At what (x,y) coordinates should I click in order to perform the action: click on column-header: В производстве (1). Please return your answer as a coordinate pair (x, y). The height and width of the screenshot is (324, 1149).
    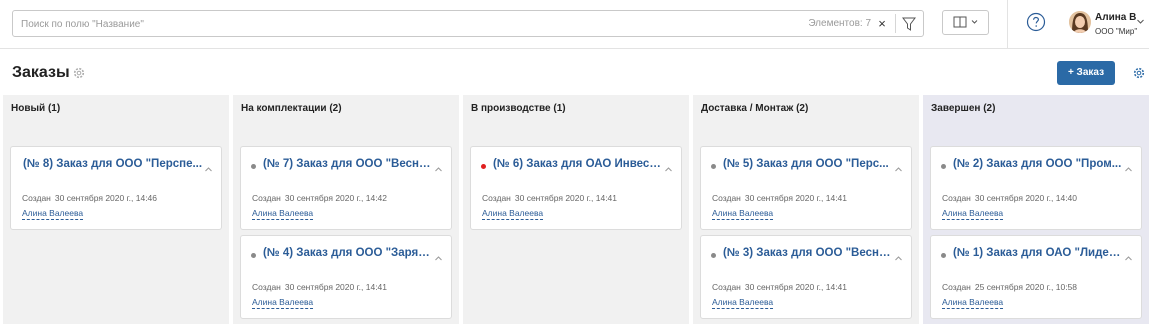
    Looking at the image, I should click on (518, 108).